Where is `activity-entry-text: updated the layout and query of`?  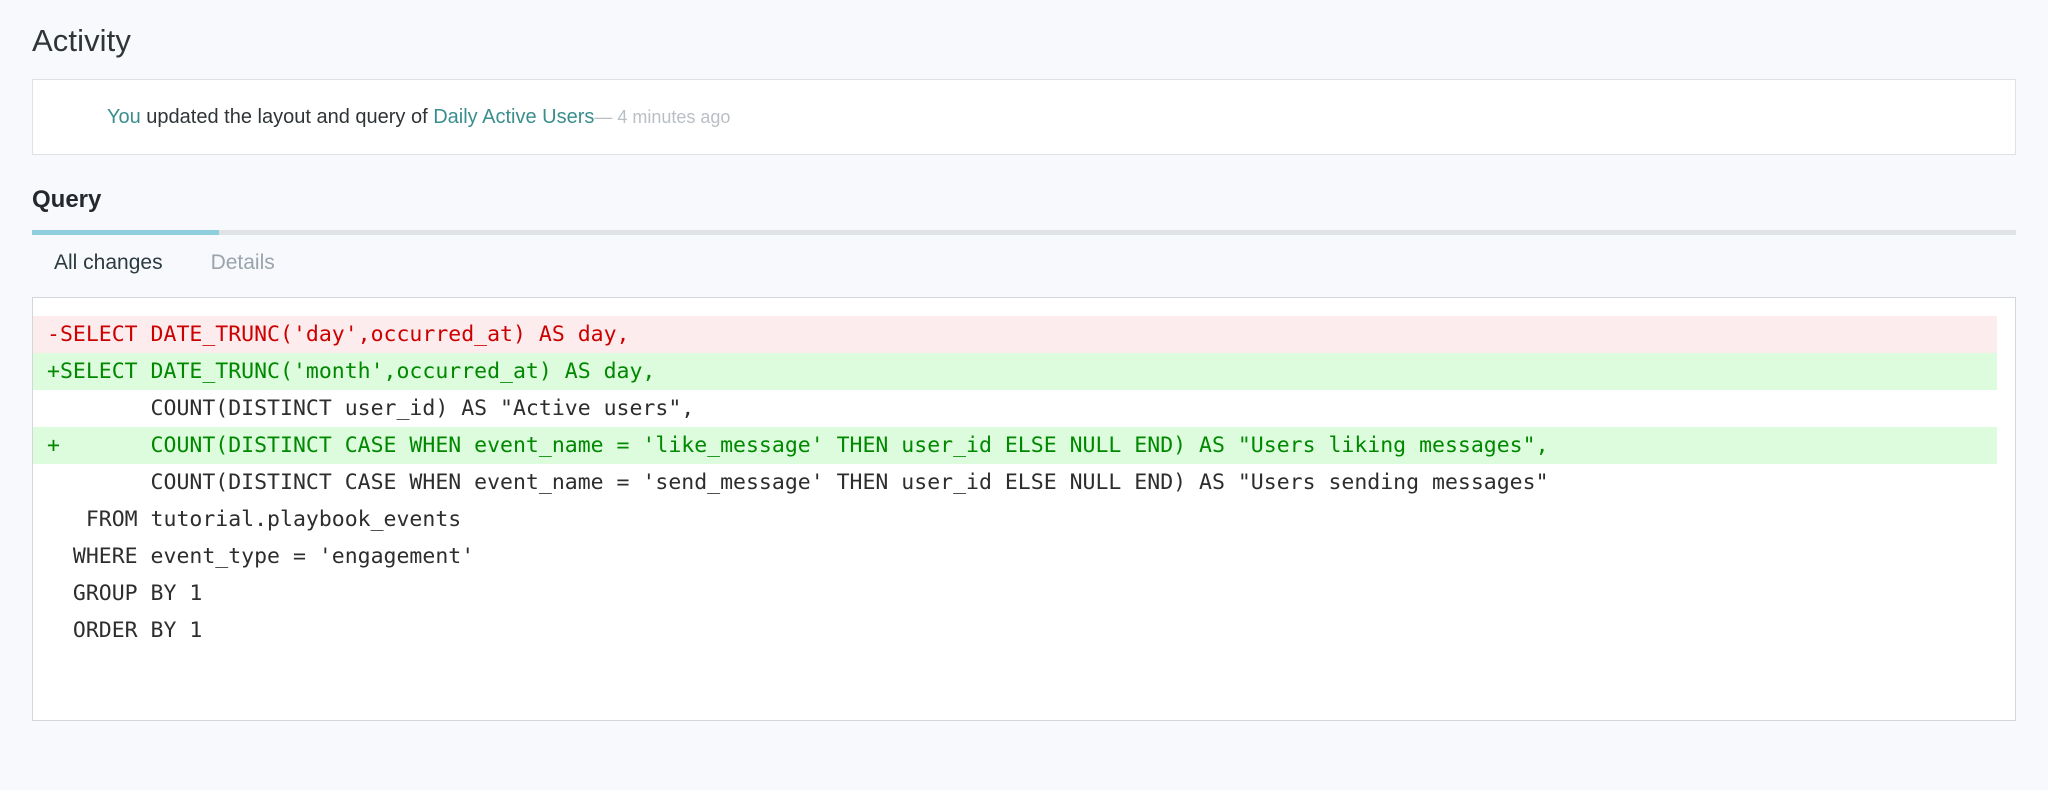 activity-entry-text: updated the layout and query of is located at coordinates (287, 117).